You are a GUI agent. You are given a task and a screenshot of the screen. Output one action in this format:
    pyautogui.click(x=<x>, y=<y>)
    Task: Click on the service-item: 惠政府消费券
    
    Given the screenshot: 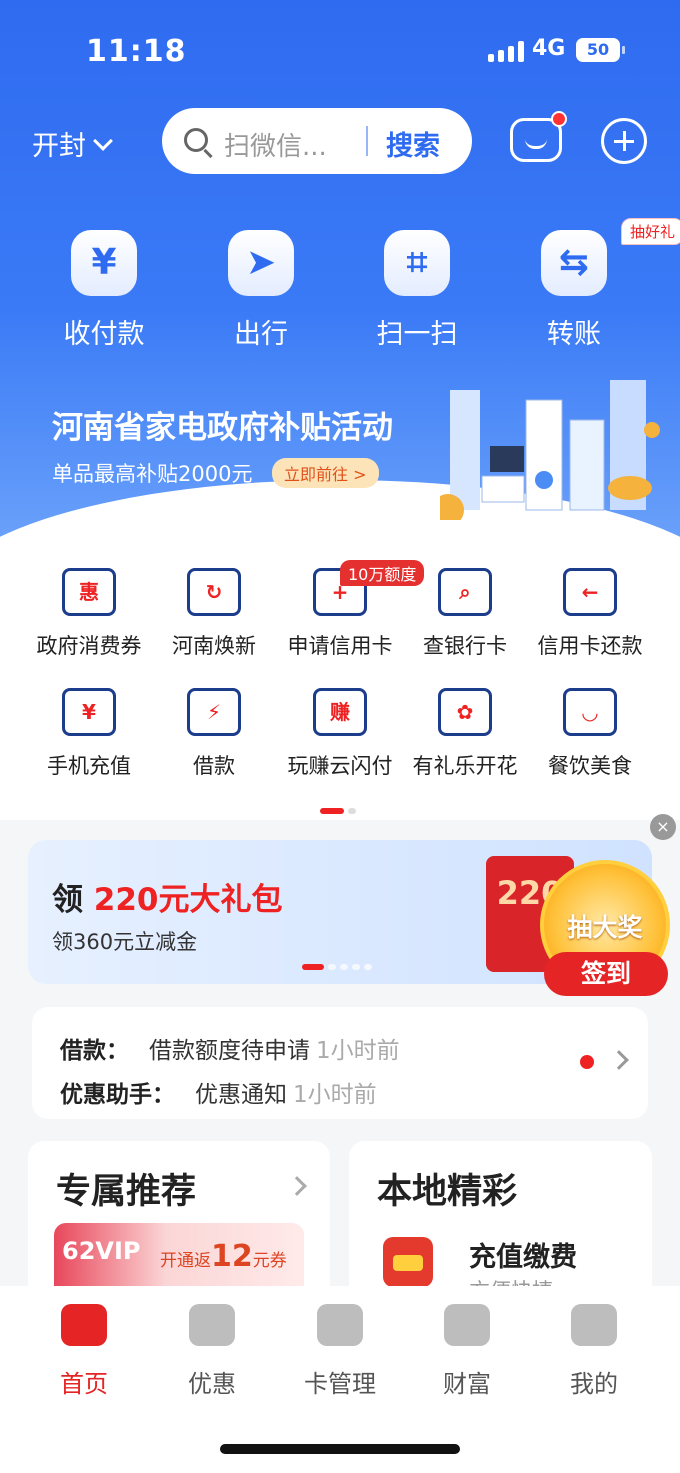 What is the action you would take?
    pyautogui.click(x=89, y=614)
    